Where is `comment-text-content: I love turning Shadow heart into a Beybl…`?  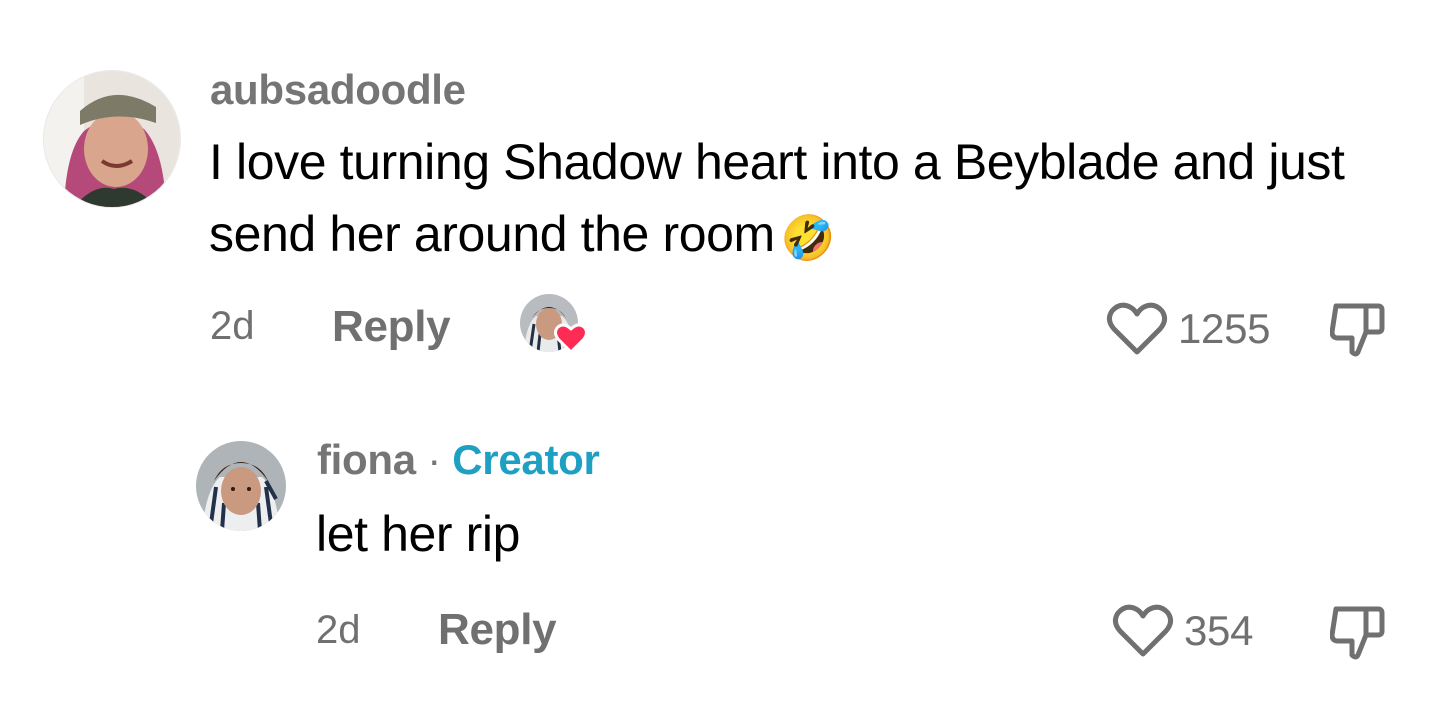
comment-text-content: I love turning Shadow heart into a Beybl… is located at coordinates (777, 198).